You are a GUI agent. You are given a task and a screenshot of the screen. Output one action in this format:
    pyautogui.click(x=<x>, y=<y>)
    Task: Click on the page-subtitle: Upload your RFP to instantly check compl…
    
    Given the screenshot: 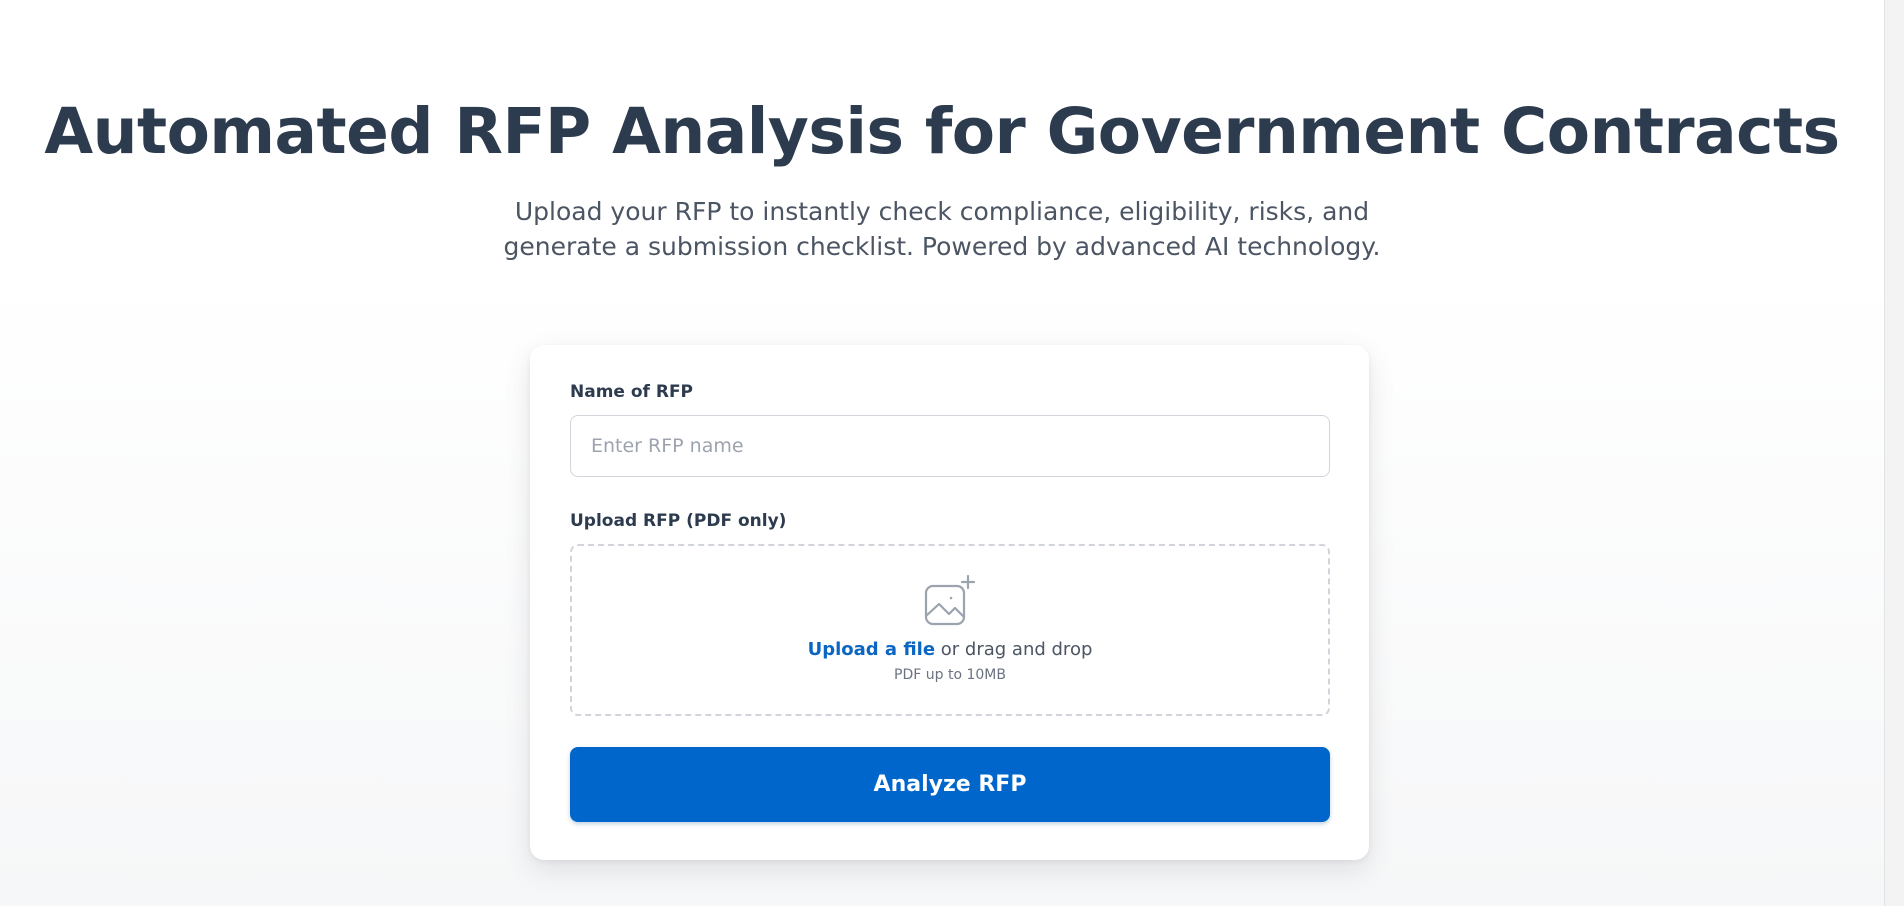 What is the action you would take?
    pyautogui.click(x=942, y=229)
    